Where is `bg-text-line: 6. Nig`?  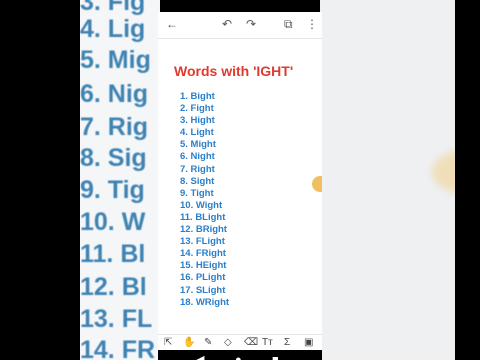
bg-text-line: 6. Nig is located at coordinates (114, 94).